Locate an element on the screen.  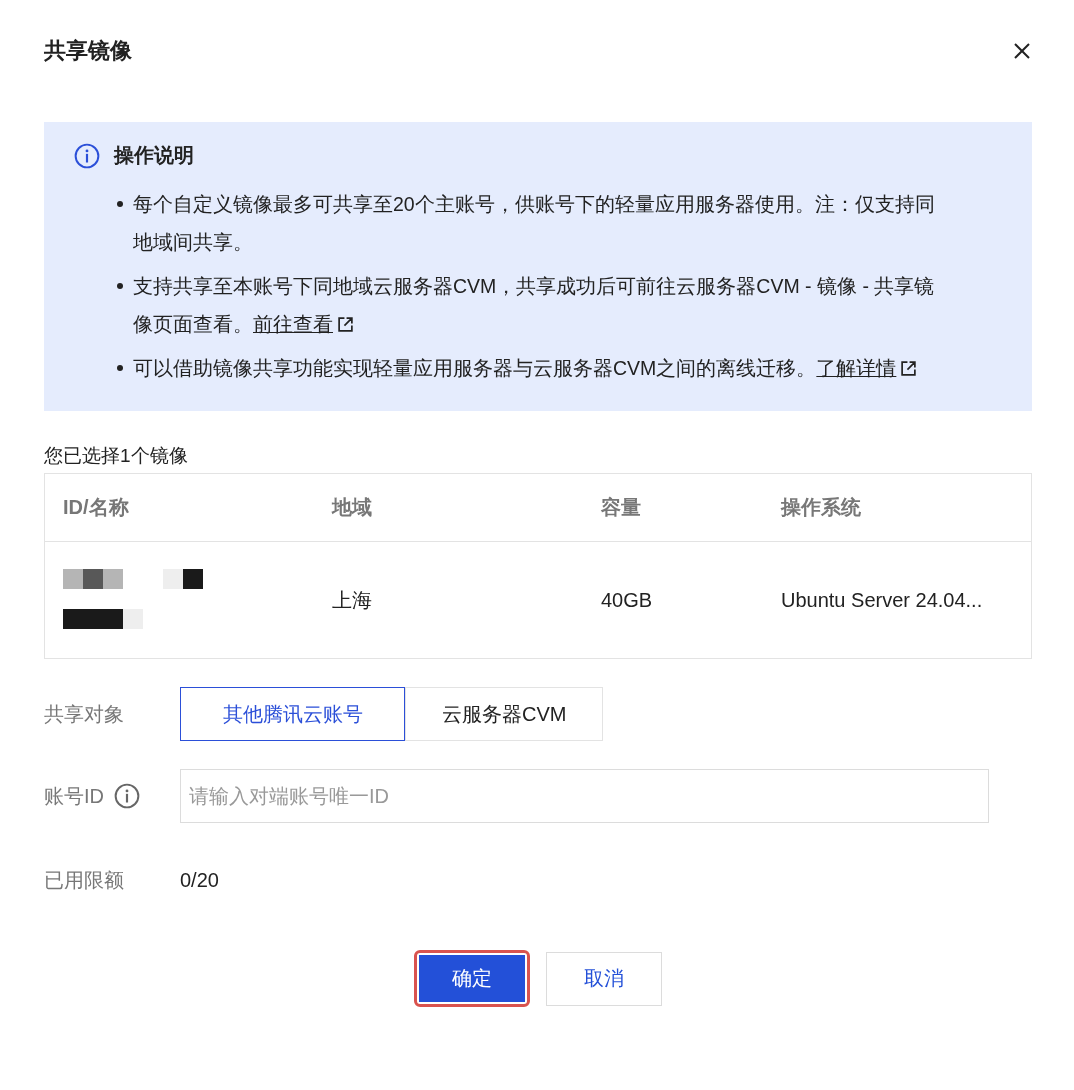
close-icon is located at coordinates (1022, 51).